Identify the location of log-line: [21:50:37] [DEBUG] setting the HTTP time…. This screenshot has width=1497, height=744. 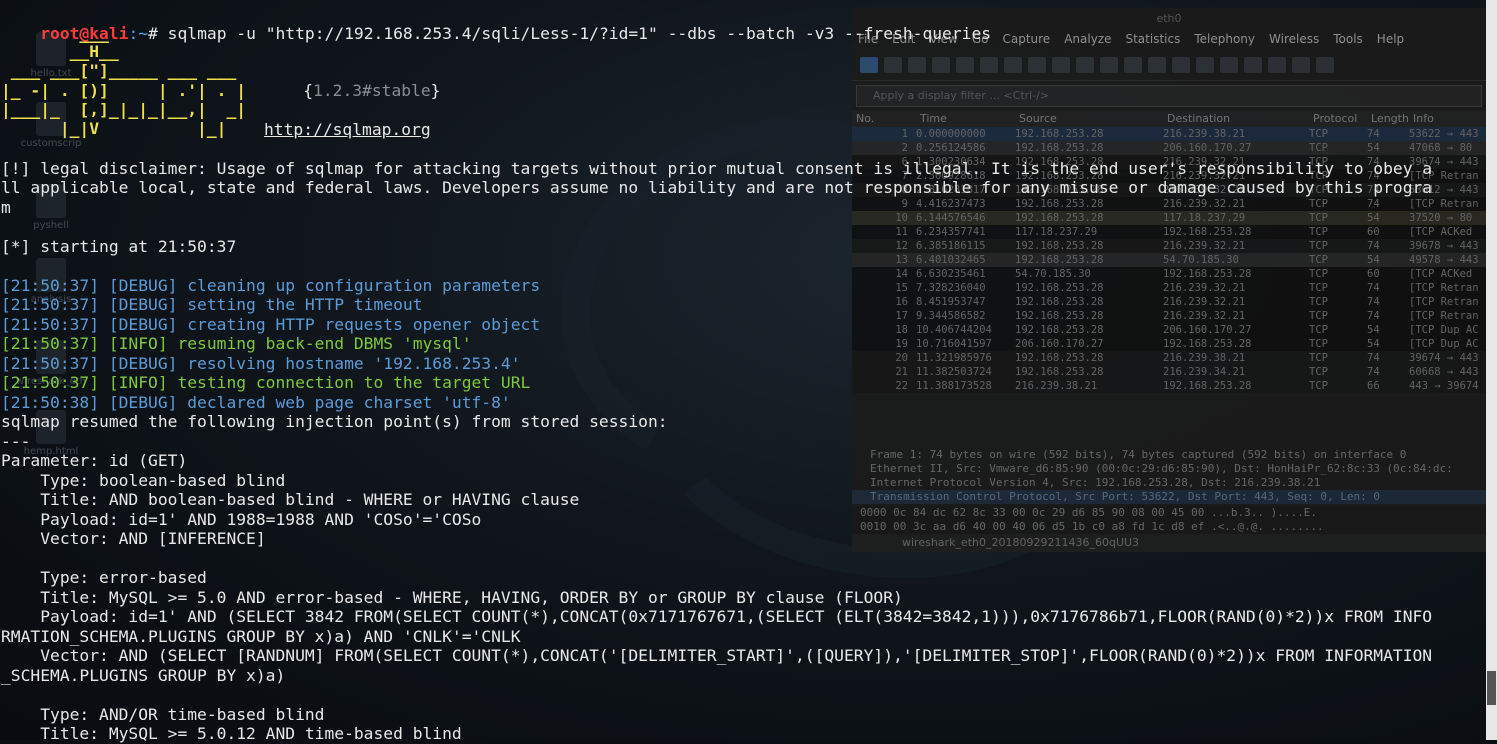
(212, 304).